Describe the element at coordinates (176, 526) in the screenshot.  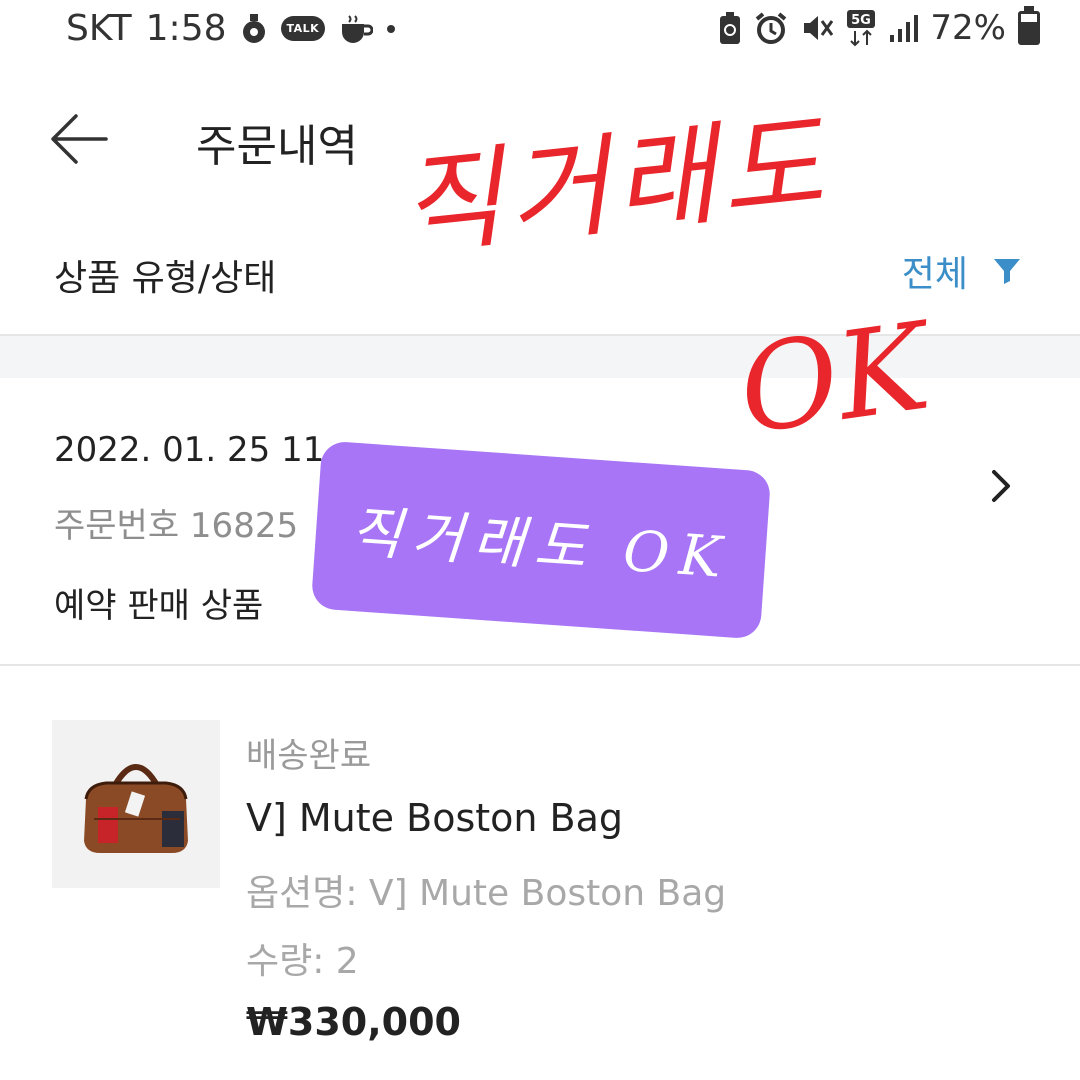
I see `order-number: 주문번호 16825` at that location.